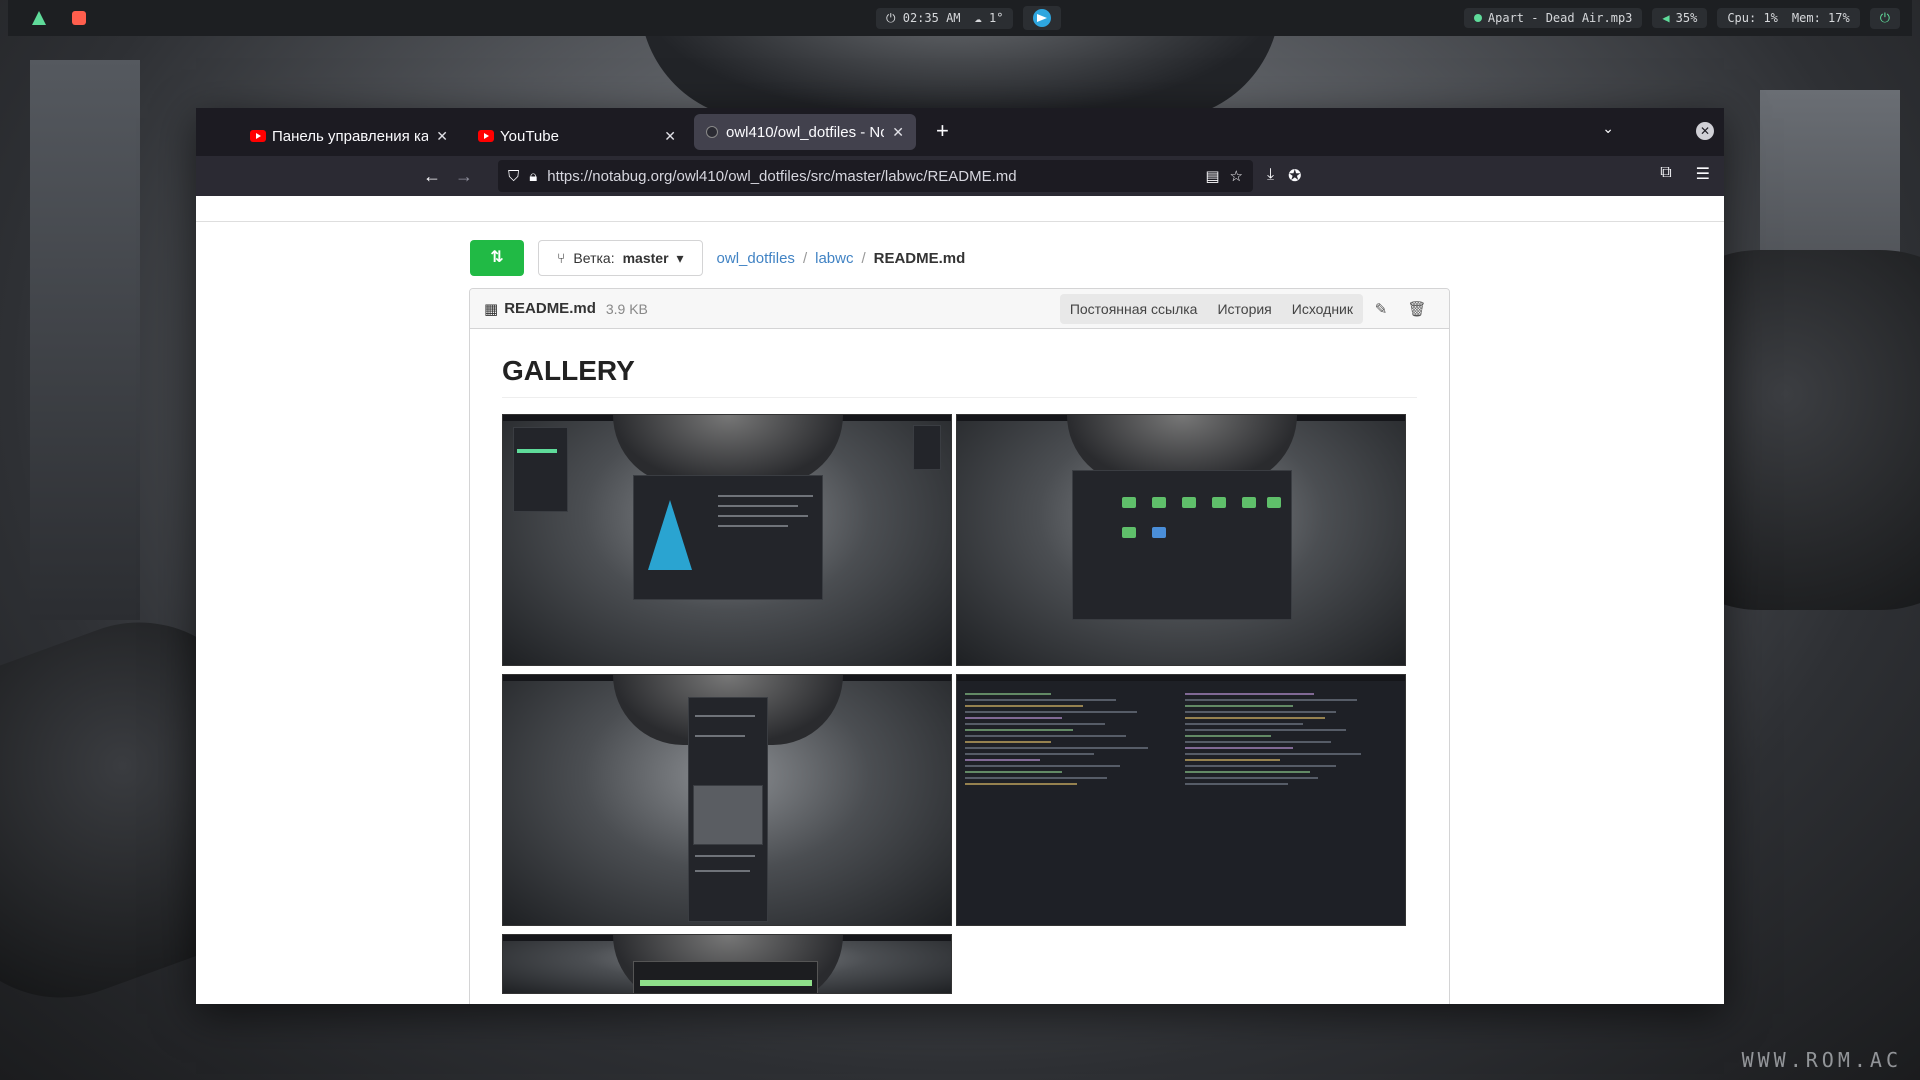 The height and width of the screenshot is (1080, 1920). I want to click on branch-icon: ⑂, so click(561, 258).